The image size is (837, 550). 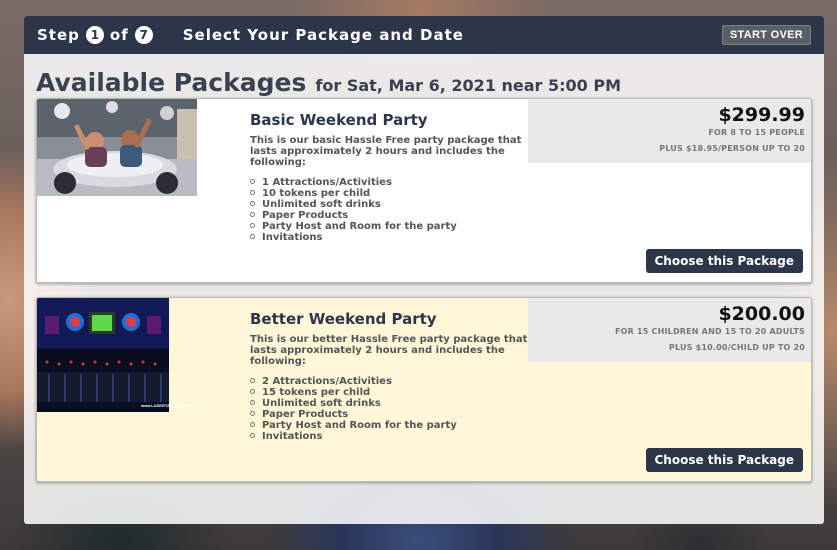 What do you see at coordinates (756, 132) in the screenshot?
I see `price-note: FOR 8 TO 15 PEOPLE` at bounding box center [756, 132].